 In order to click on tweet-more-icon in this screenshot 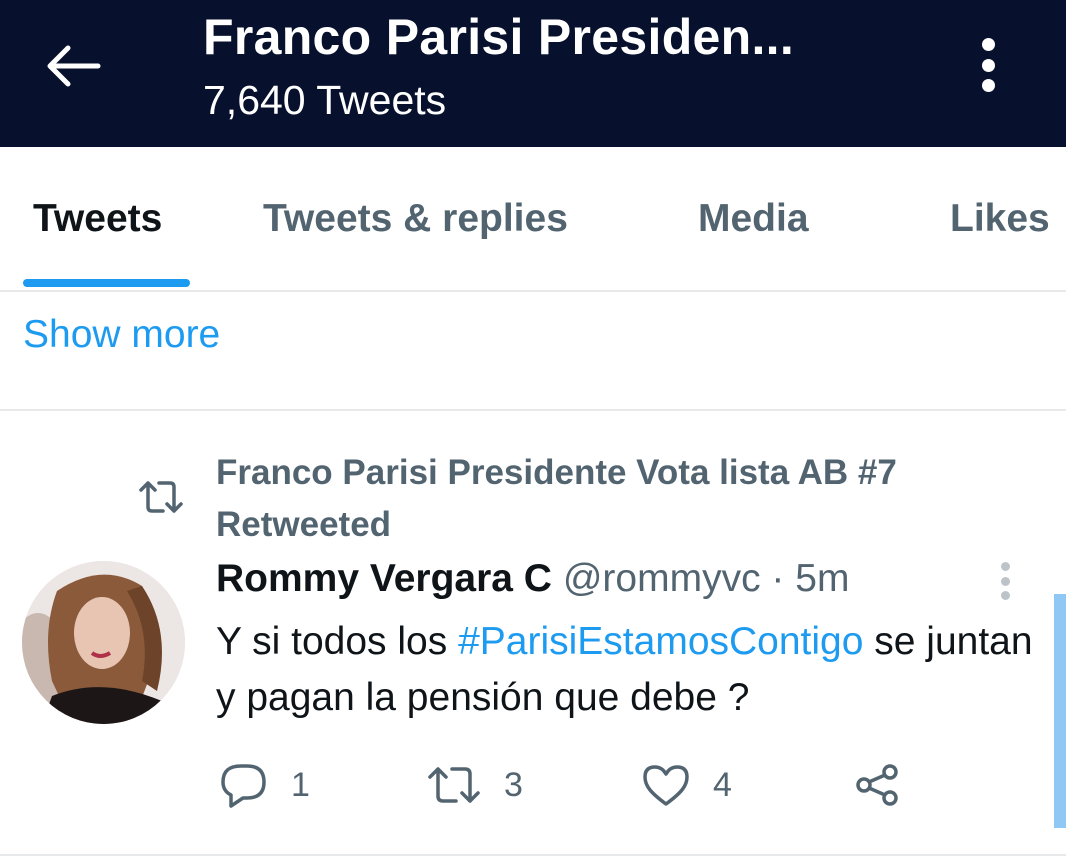, I will do `click(1005, 581)`.